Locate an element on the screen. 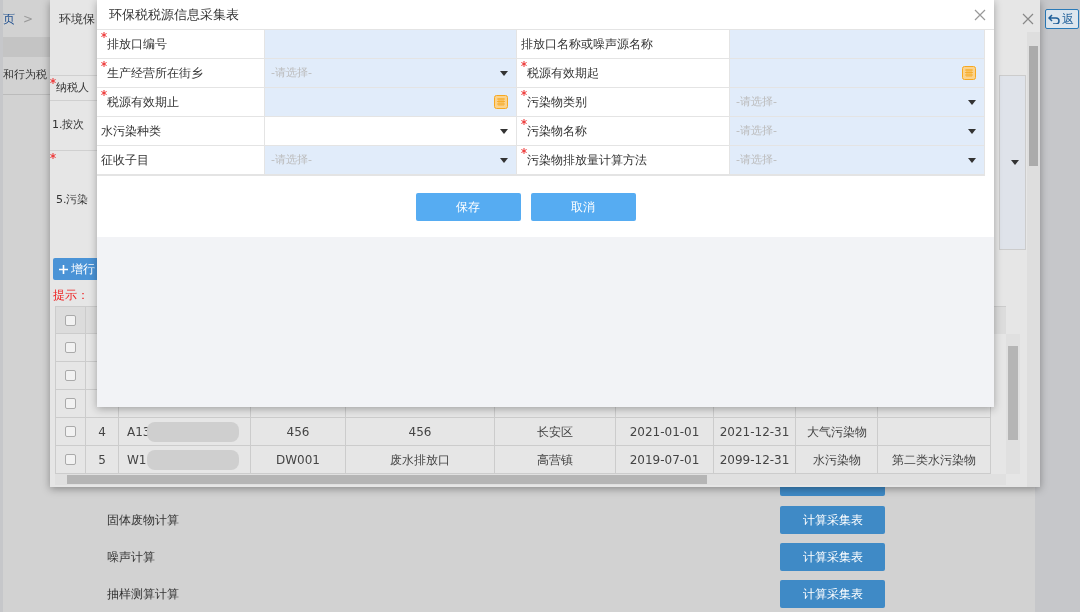 This screenshot has height=612, width=1080. tab-label: 和行为税 is located at coordinates (25, 75).